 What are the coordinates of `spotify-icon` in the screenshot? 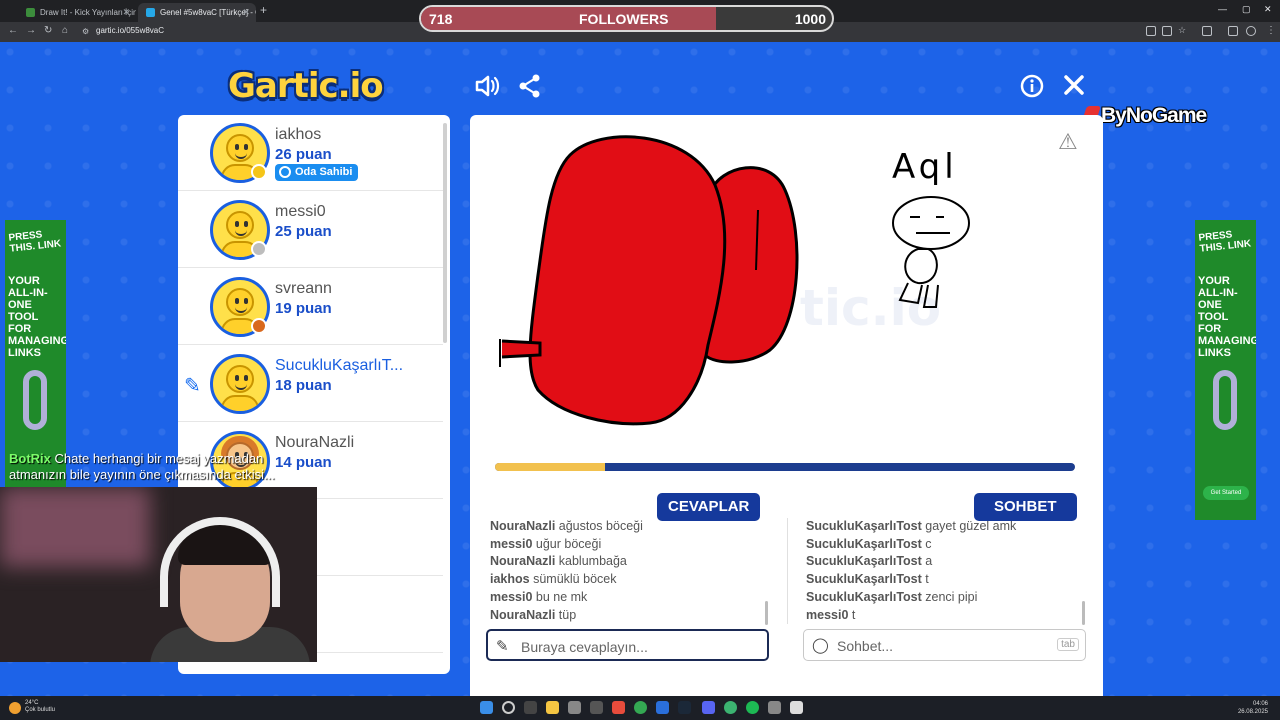 It's located at (752, 707).